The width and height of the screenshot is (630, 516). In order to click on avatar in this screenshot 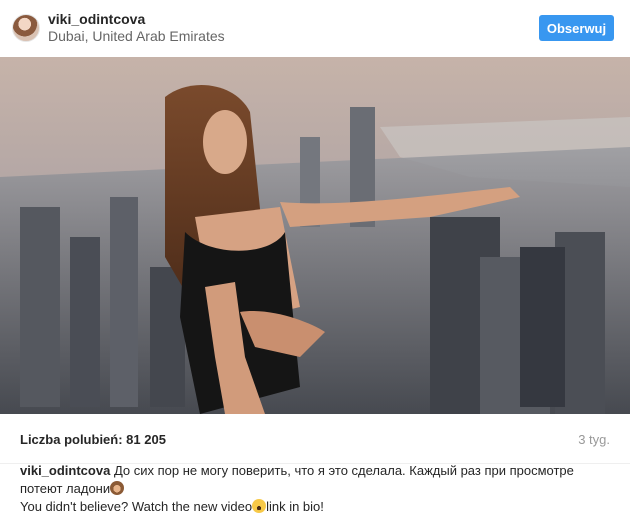, I will do `click(26, 28)`.